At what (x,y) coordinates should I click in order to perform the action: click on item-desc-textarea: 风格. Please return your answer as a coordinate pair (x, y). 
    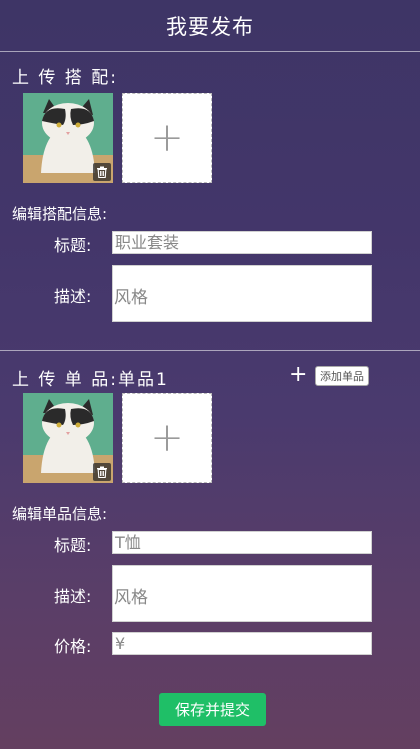
    Looking at the image, I should click on (242, 593).